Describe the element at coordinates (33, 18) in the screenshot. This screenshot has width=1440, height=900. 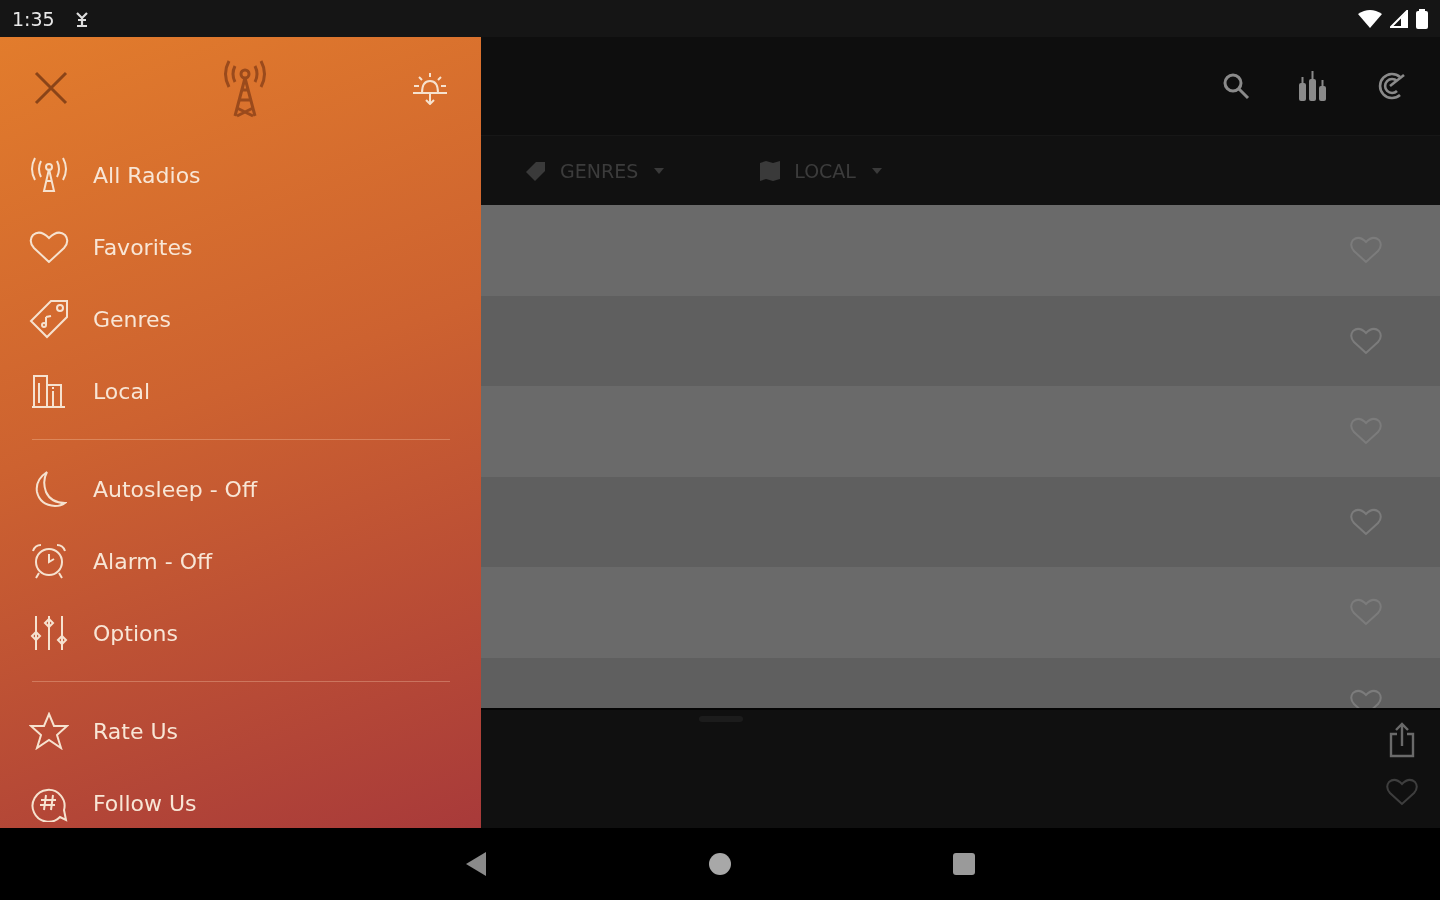
I see `status-time: 1:35` at that location.